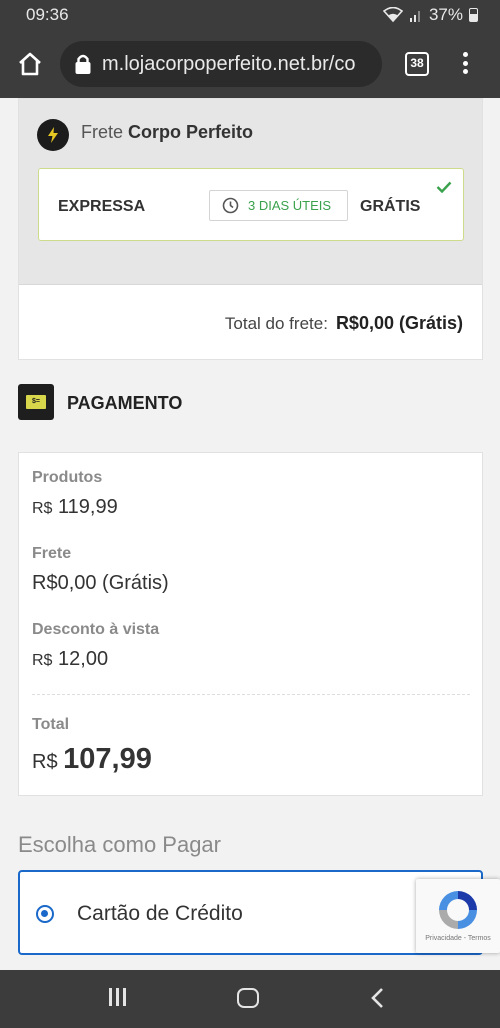 This screenshot has width=500, height=1028. I want to click on delivery-days: 3 DIAS ÚTEIS, so click(290, 205).